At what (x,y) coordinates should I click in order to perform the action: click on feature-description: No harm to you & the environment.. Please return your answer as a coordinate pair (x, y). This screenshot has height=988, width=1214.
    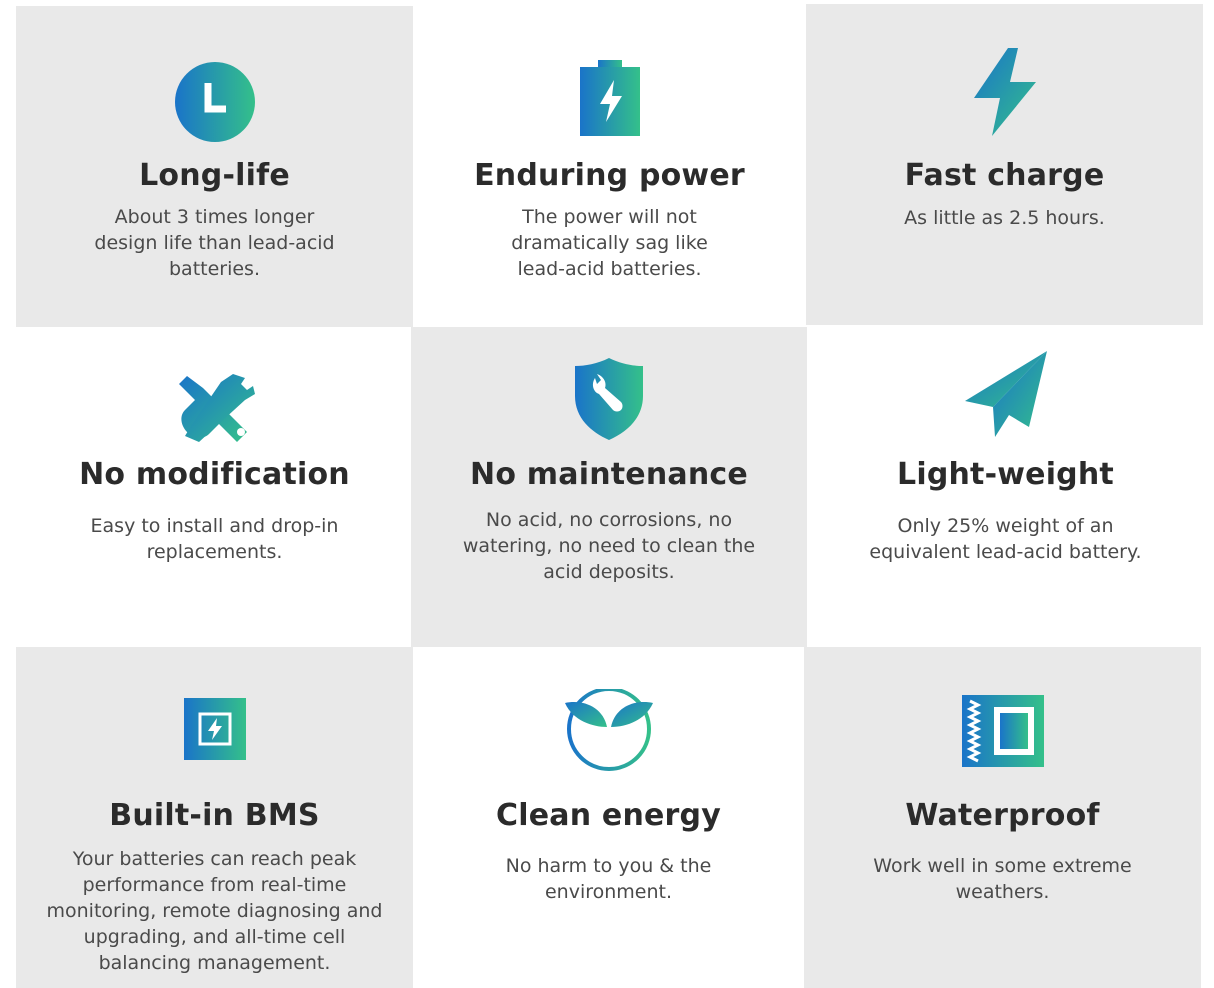
    Looking at the image, I should click on (608, 879).